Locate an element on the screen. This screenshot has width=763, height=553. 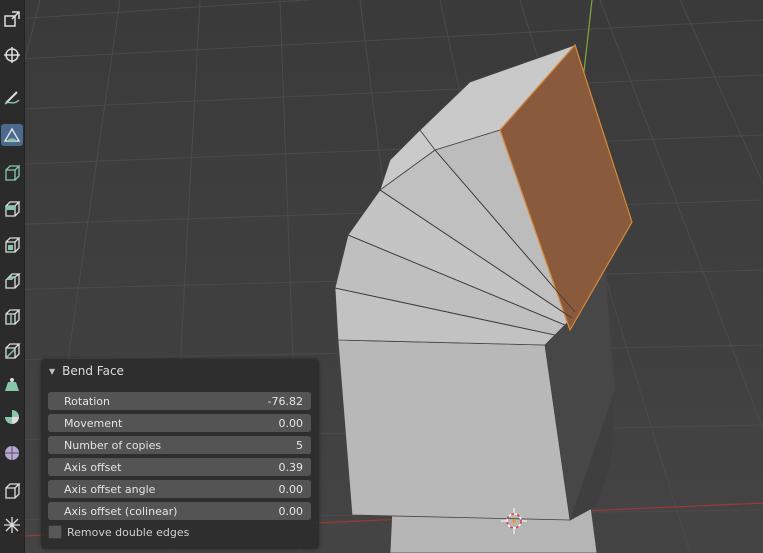
field-value: -76.82 is located at coordinates (285, 401).